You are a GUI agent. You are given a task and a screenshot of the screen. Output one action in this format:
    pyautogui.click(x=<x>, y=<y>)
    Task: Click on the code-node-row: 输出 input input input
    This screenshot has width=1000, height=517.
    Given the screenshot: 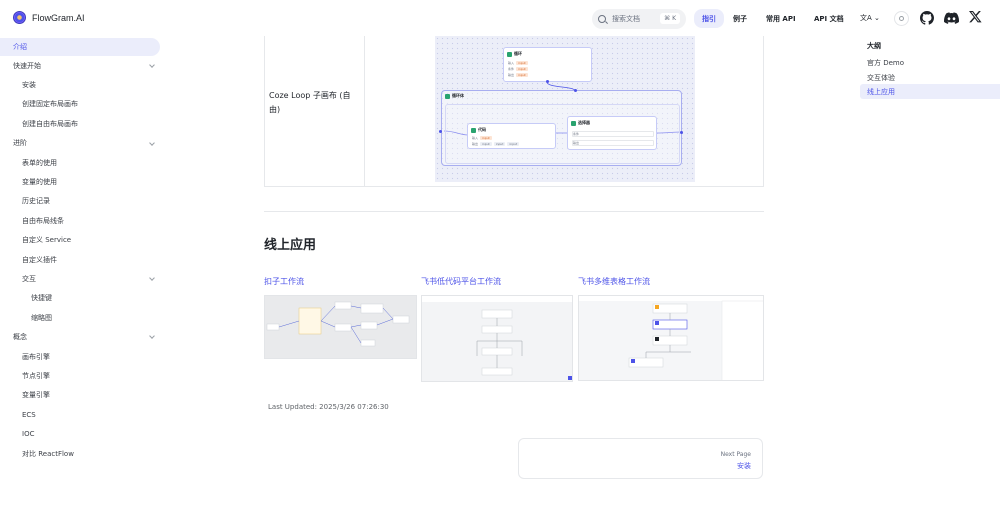 What is the action you would take?
    pyautogui.click(x=496, y=144)
    